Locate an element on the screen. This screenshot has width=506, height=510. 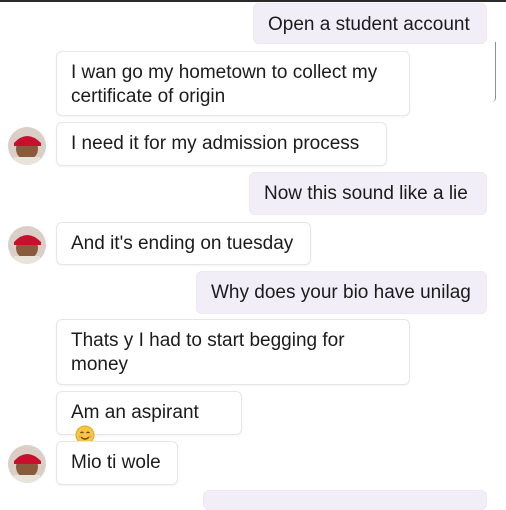
message-text: Now this sound like a lie is located at coordinates (366, 193).